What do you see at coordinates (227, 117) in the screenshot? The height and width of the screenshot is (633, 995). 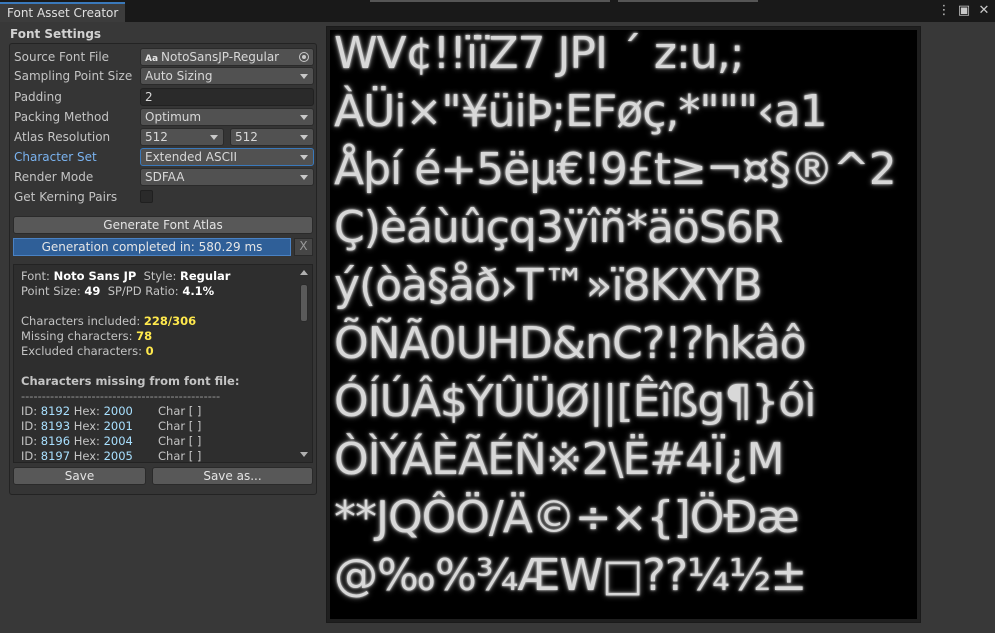 I see `packing-method-dropdown: Optimum` at bounding box center [227, 117].